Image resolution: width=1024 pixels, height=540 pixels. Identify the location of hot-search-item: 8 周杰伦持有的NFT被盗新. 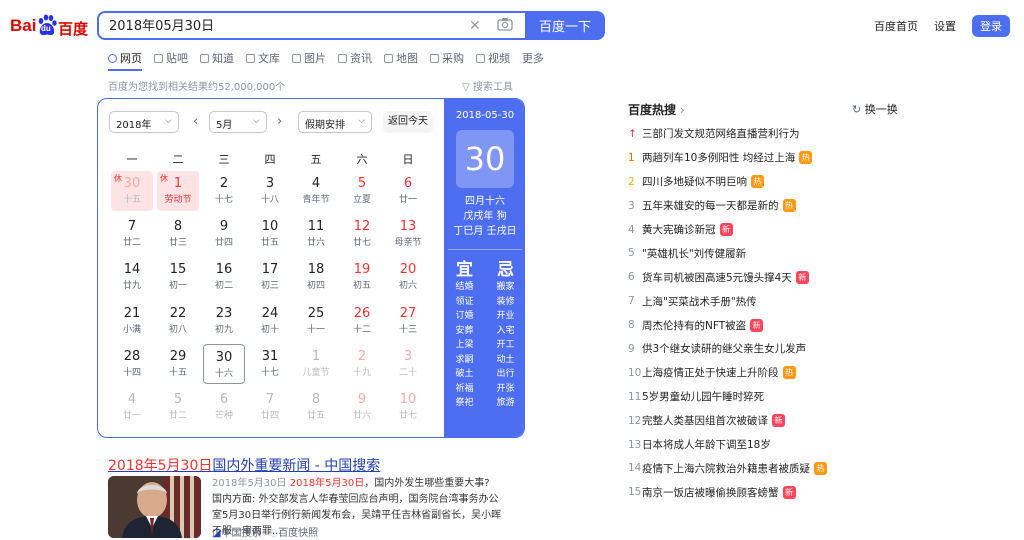
(758, 325).